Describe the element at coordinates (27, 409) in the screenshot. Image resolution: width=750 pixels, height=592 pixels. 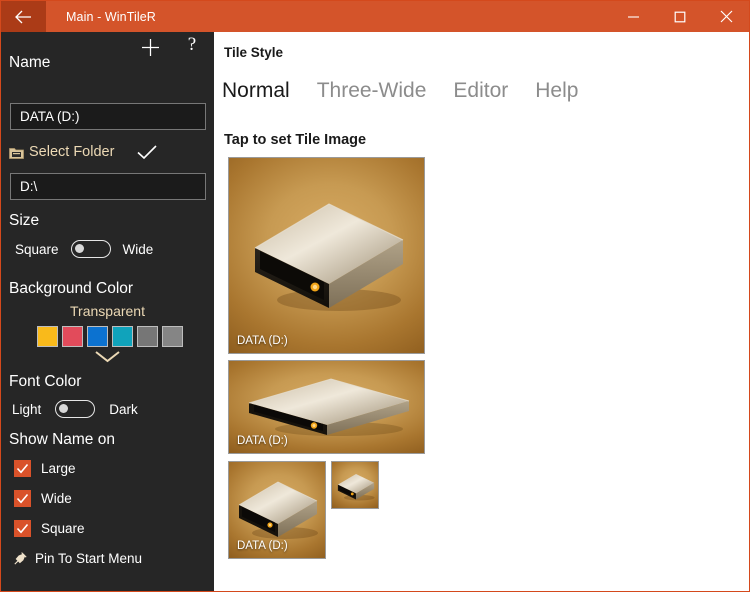
I see `font-option-light: Light` at that location.